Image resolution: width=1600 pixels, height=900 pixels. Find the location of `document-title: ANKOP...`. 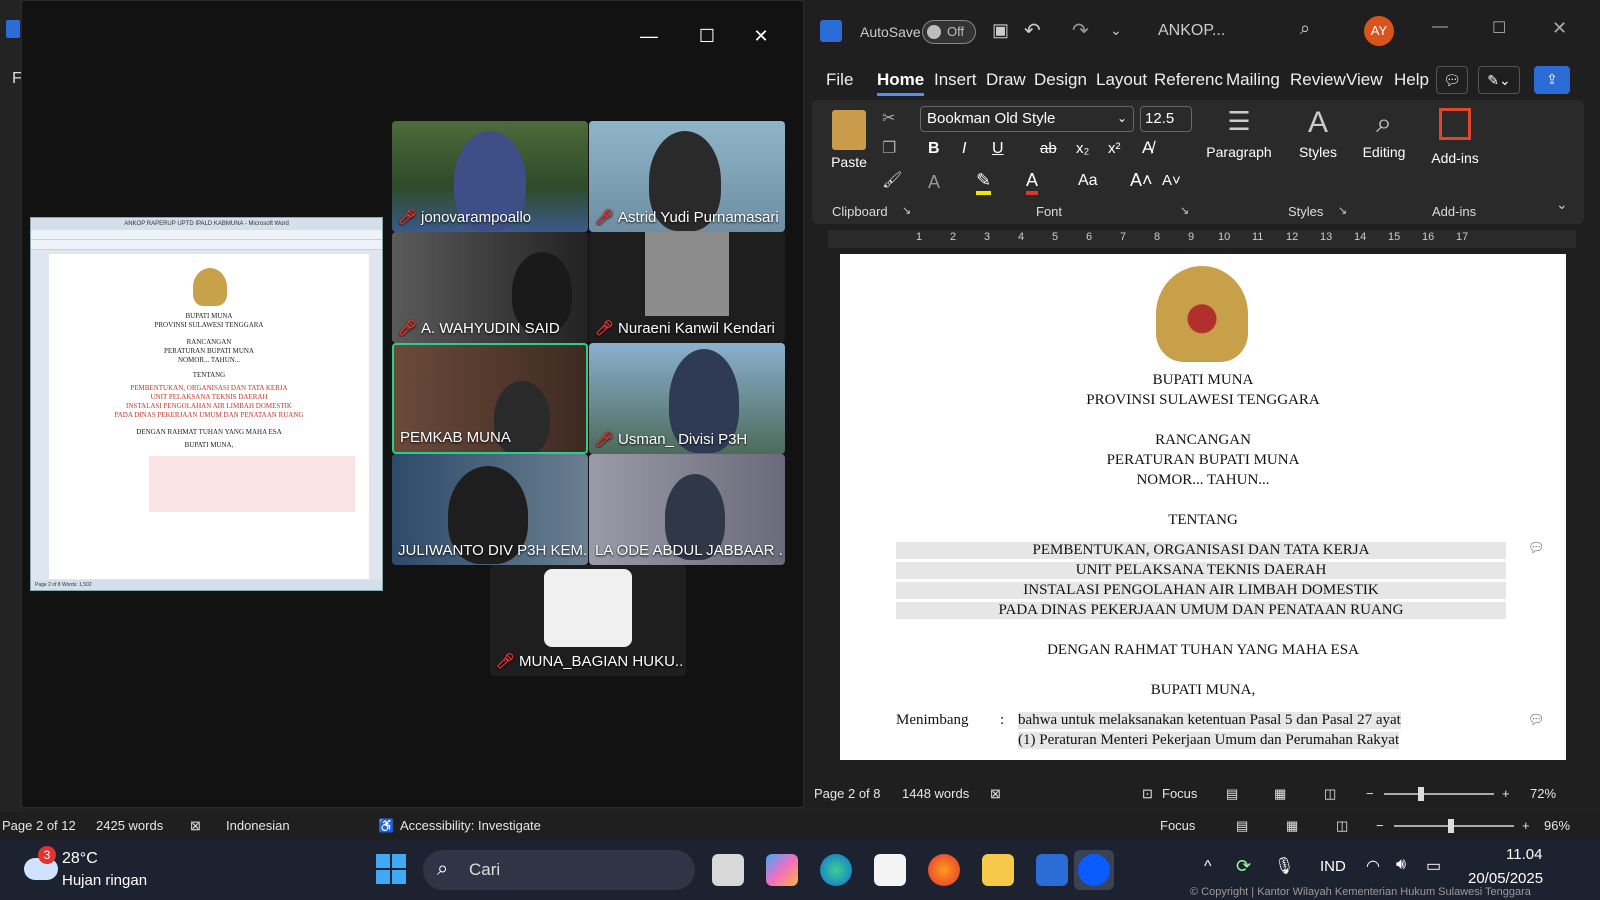

document-title: ANKOP... is located at coordinates (1191, 31).